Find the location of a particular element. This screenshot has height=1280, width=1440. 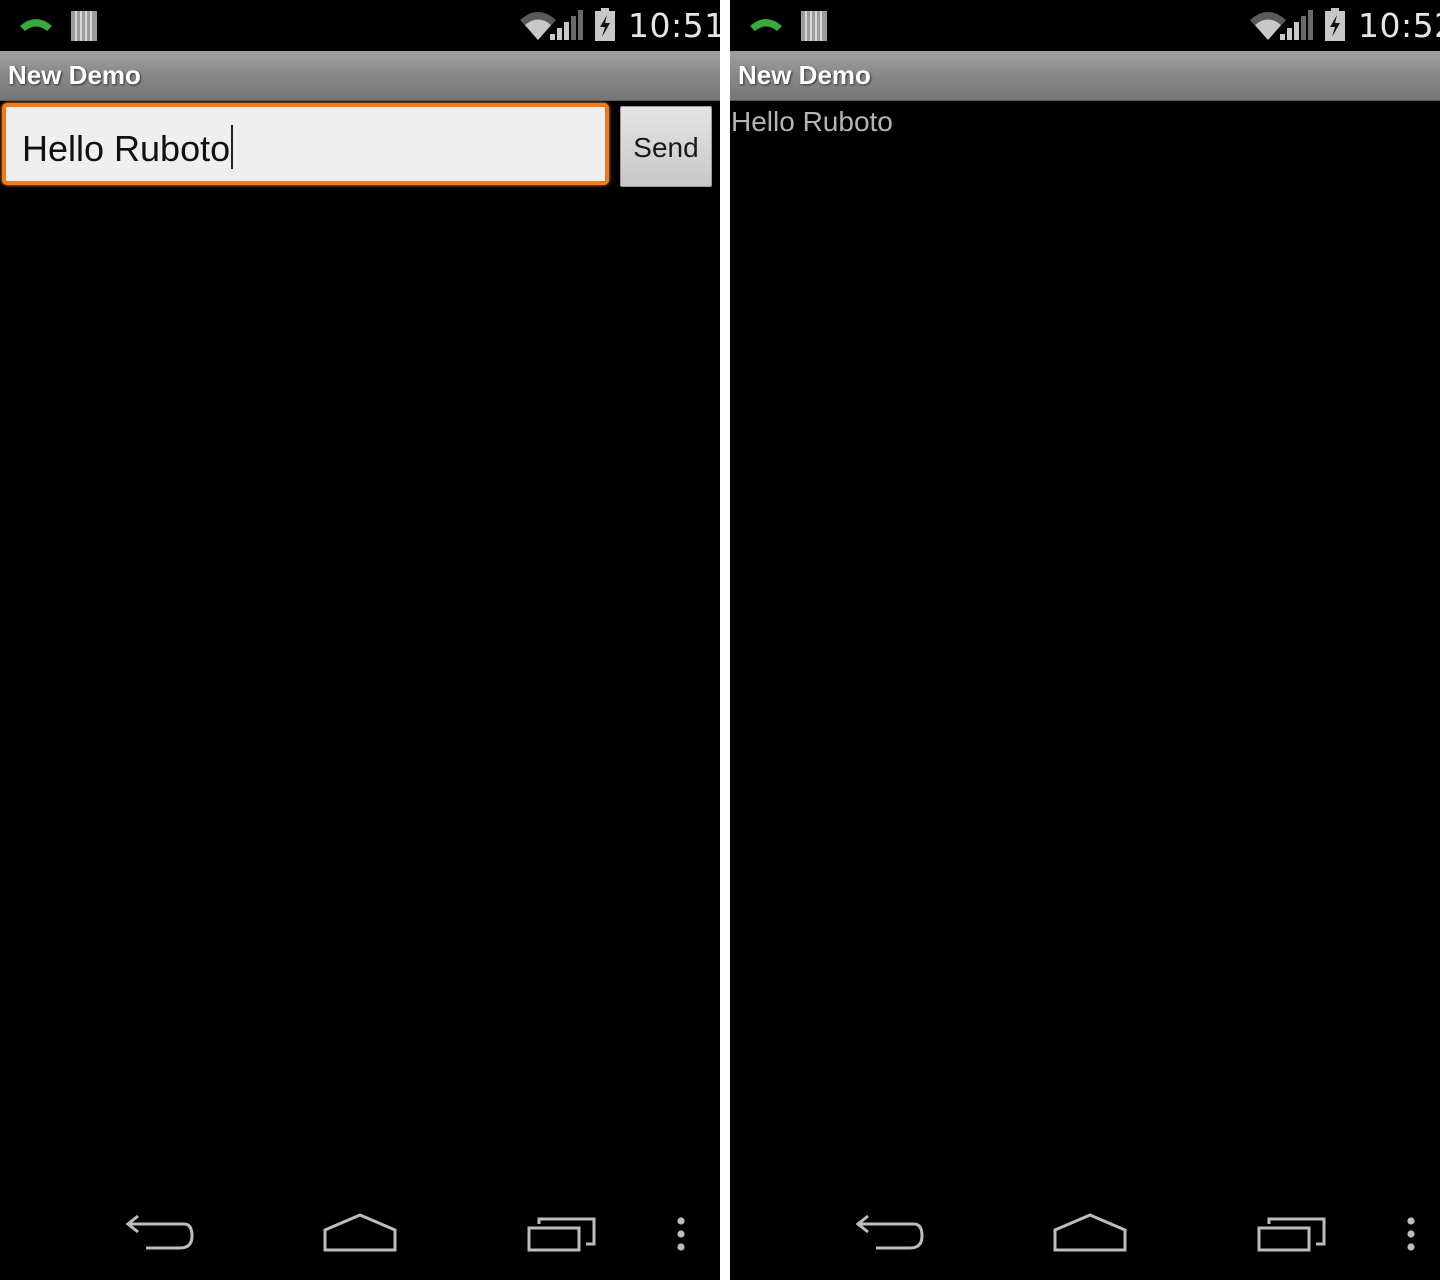

send-button: Send is located at coordinates (666, 146).